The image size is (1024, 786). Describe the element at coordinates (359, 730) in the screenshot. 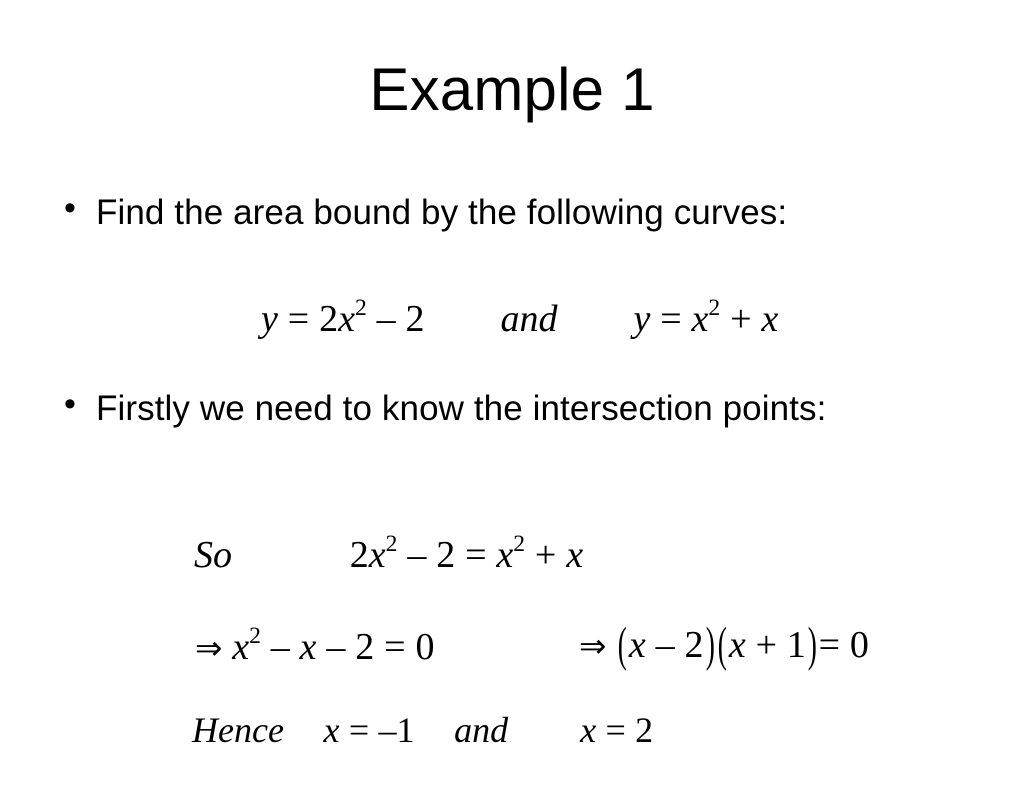

I see `eq-hence-equals-1: =` at that location.